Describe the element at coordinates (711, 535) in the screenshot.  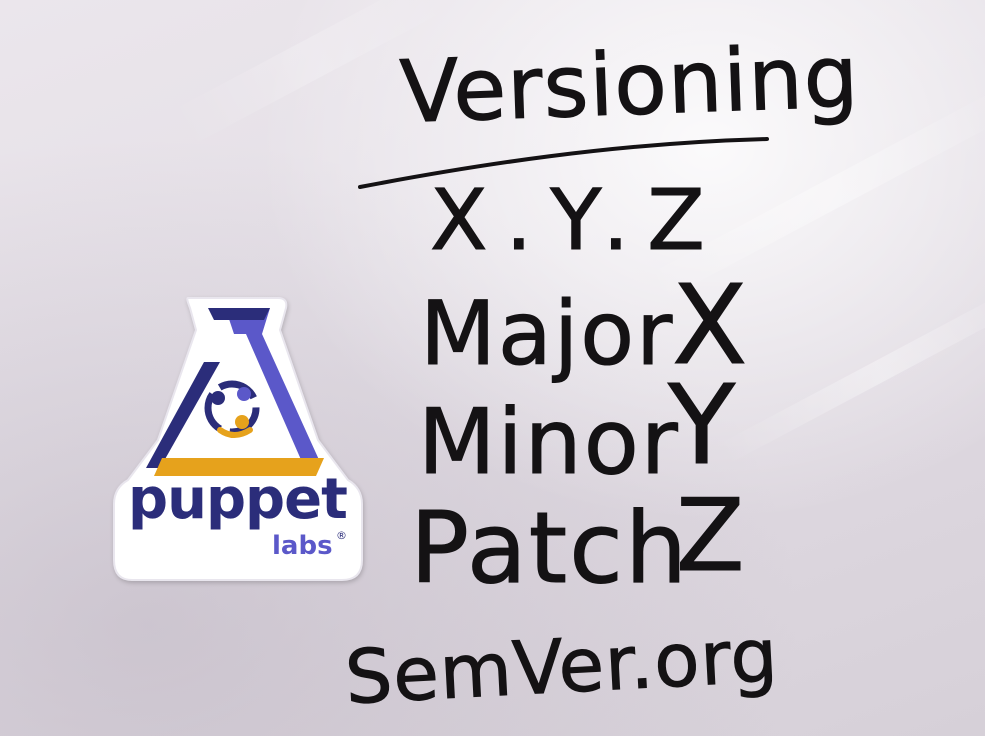
I see `patch-value: Z` at that location.